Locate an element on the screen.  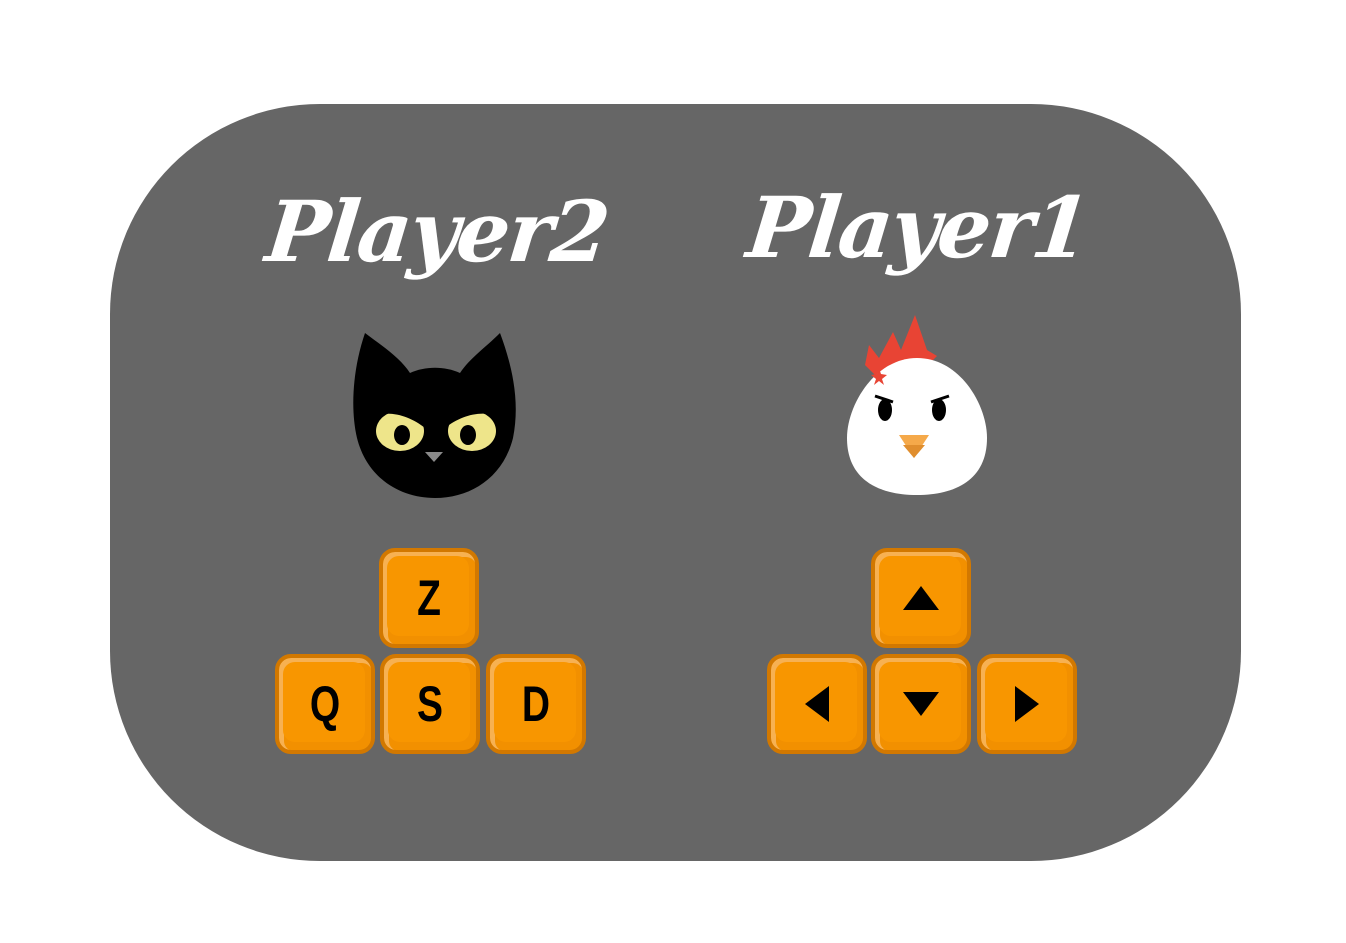
key-q: Q is located at coordinates (325, 704).